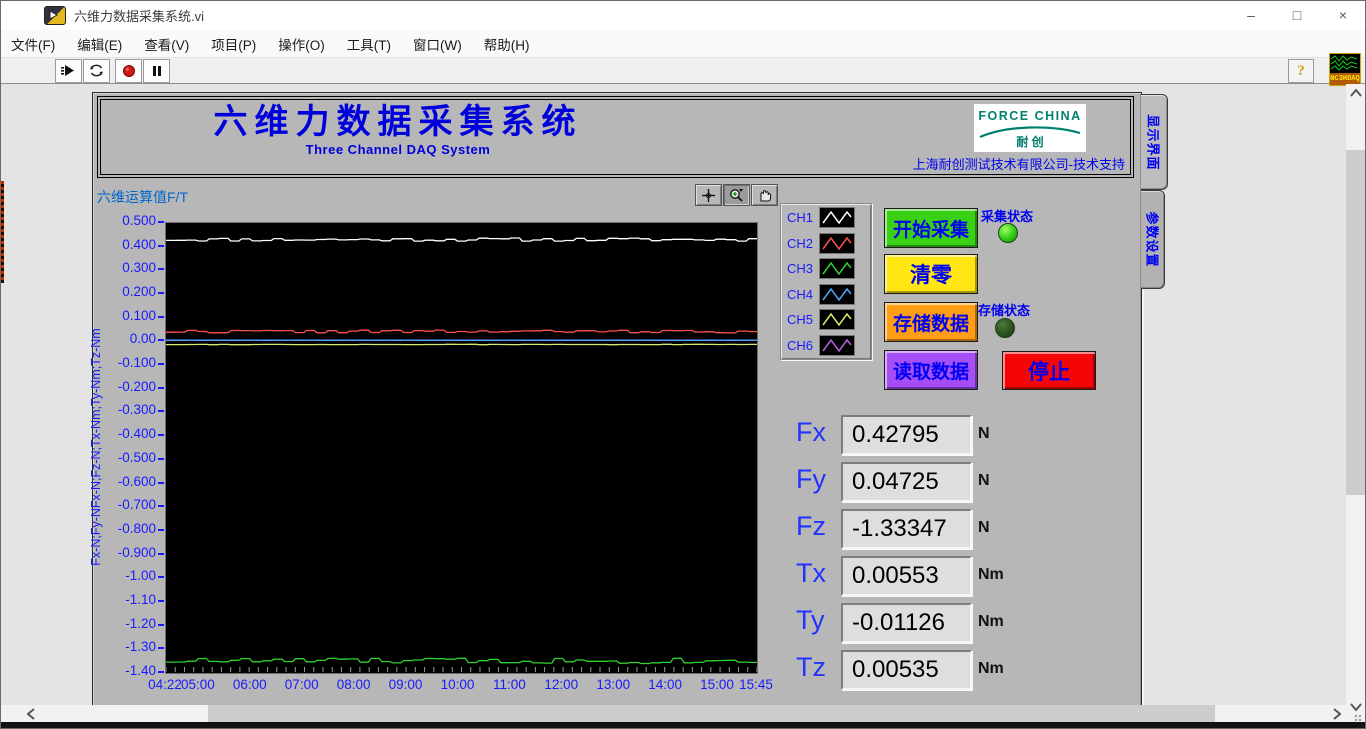 Image resolution: width=1366 pixels, height=729 pixels. I want to click on readout-value-text: 0.42795, so click(895, 434).